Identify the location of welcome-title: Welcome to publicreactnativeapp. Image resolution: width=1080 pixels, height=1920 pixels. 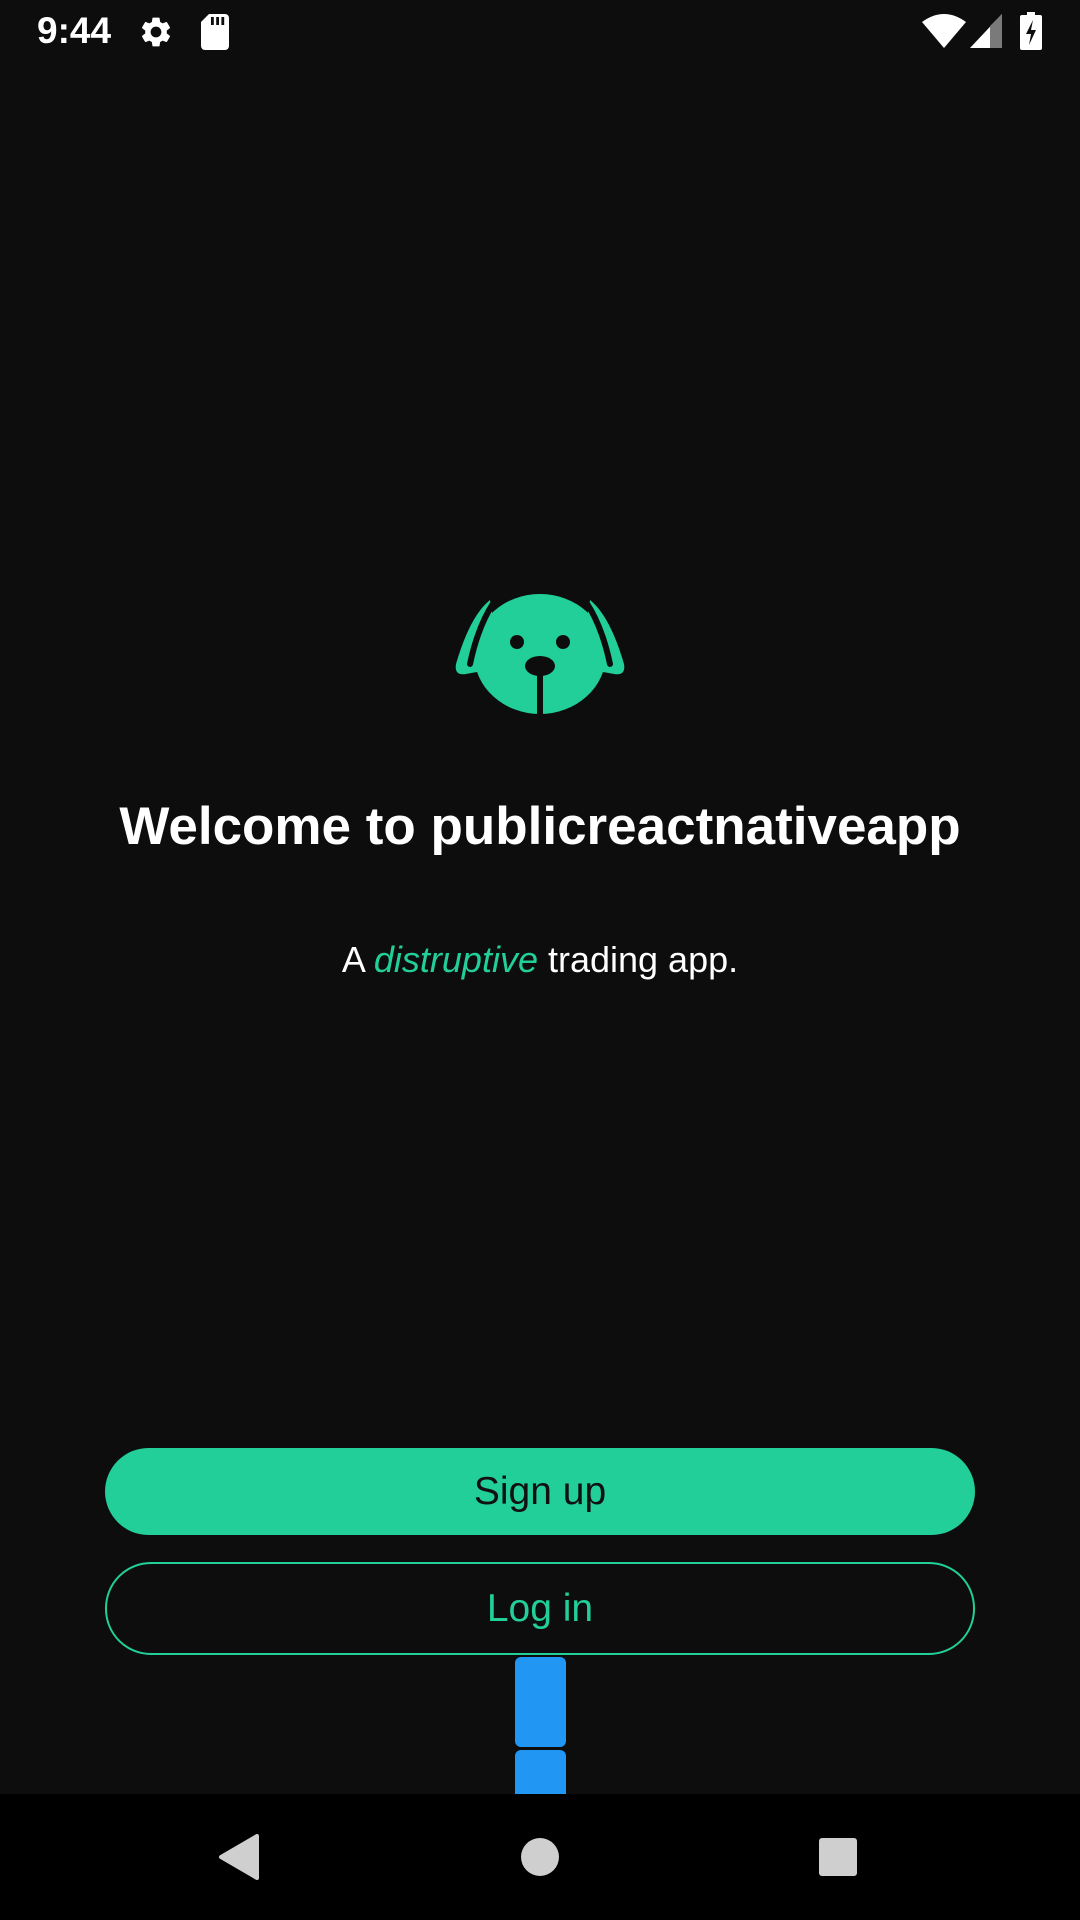
(540, 826).